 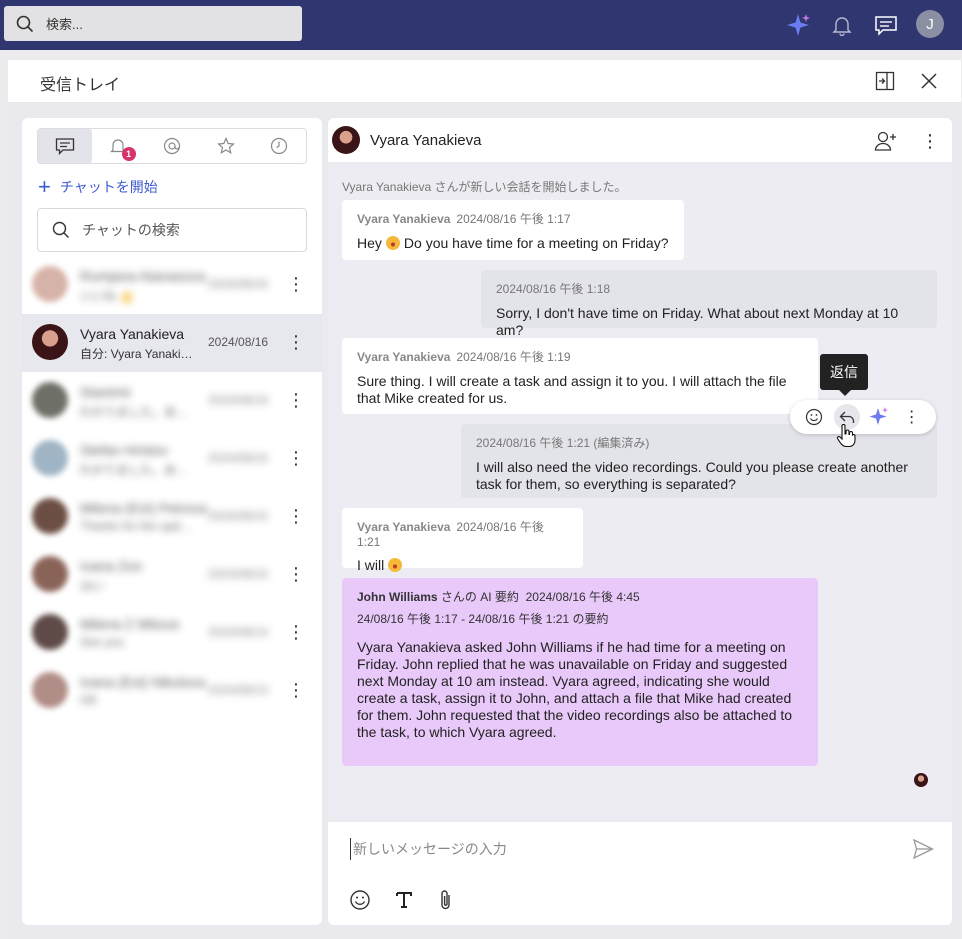 I want to click on summary-time: 2024/08/16 午後 4:45, so click(x=582, y=597).